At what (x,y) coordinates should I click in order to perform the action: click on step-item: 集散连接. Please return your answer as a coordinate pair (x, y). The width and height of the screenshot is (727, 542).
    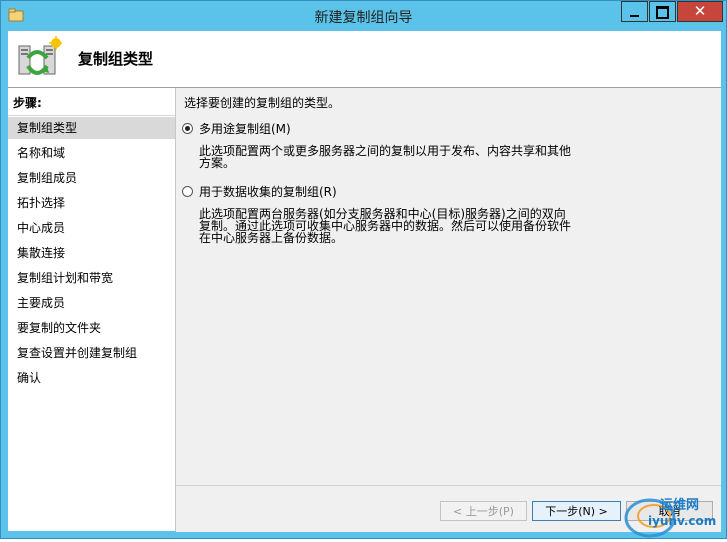
    Looking at the image, I should click on (41, 253).